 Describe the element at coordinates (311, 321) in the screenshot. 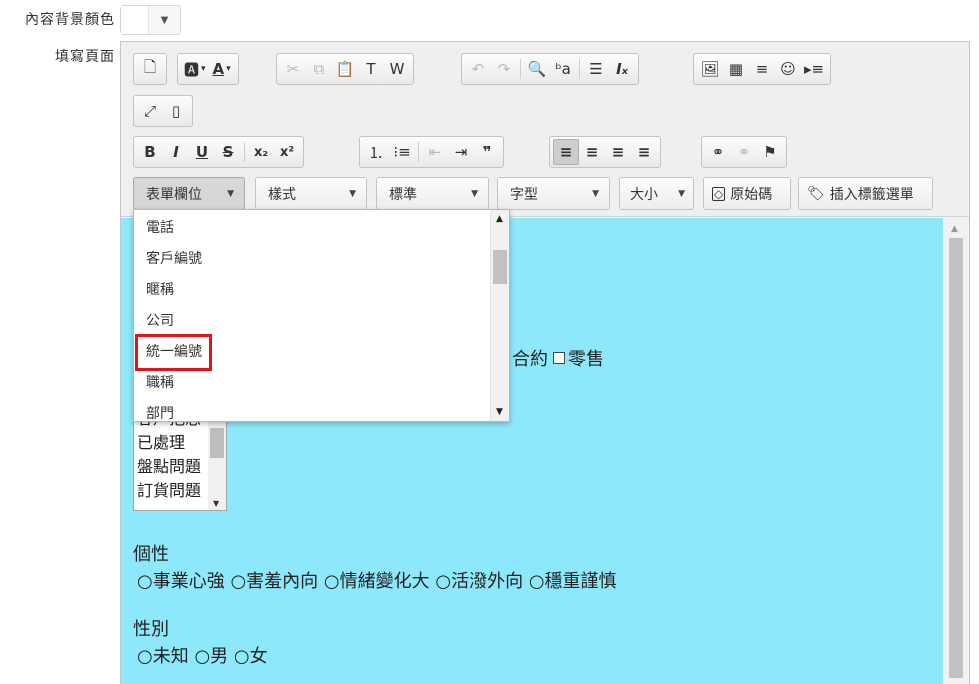

I see `dropdown-item: 公司` at that location.